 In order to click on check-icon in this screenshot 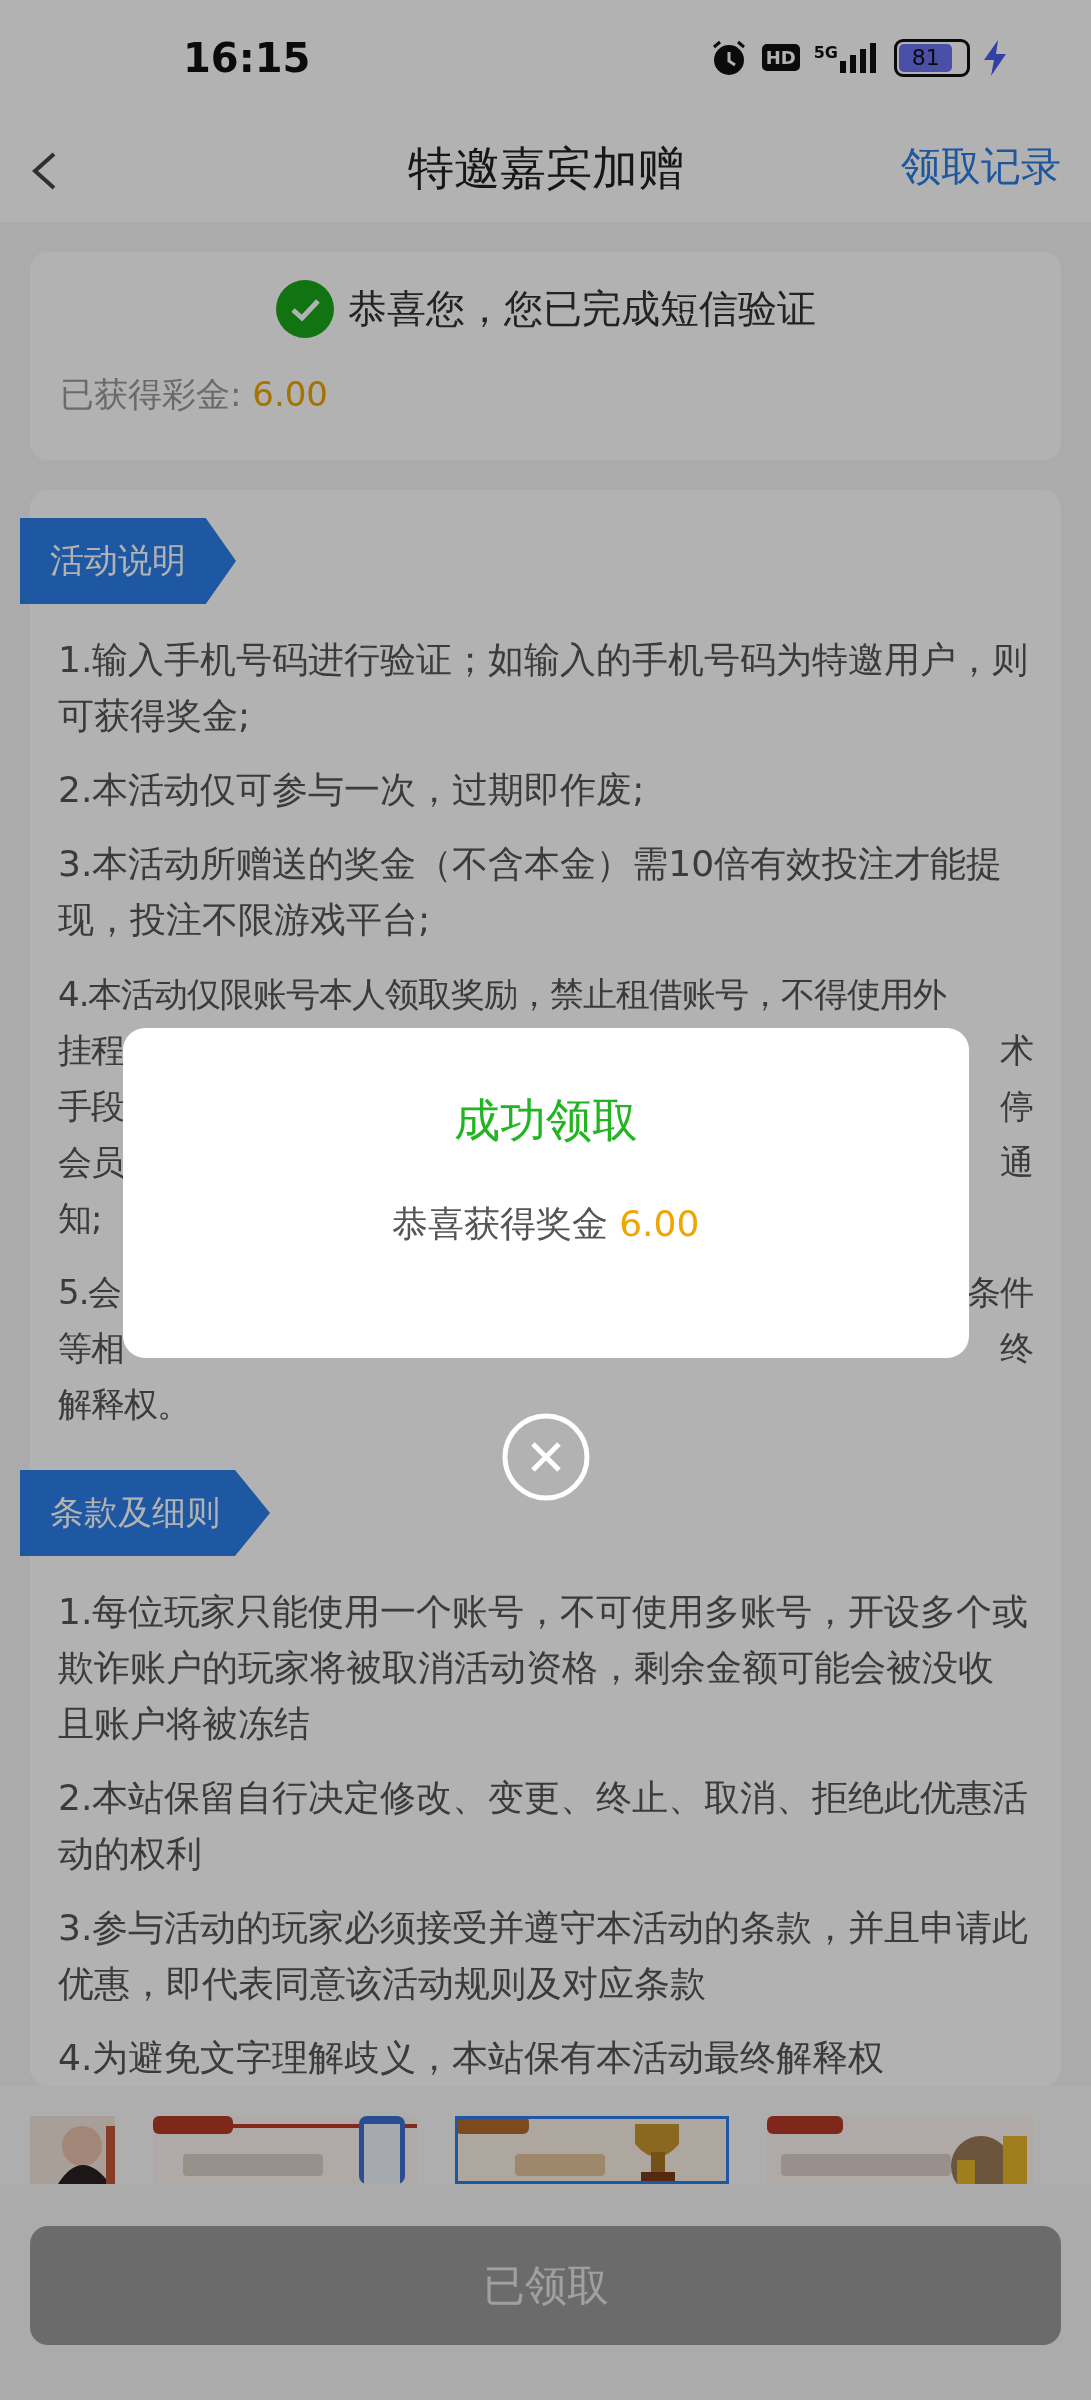, I will do `click(304, 309)`.